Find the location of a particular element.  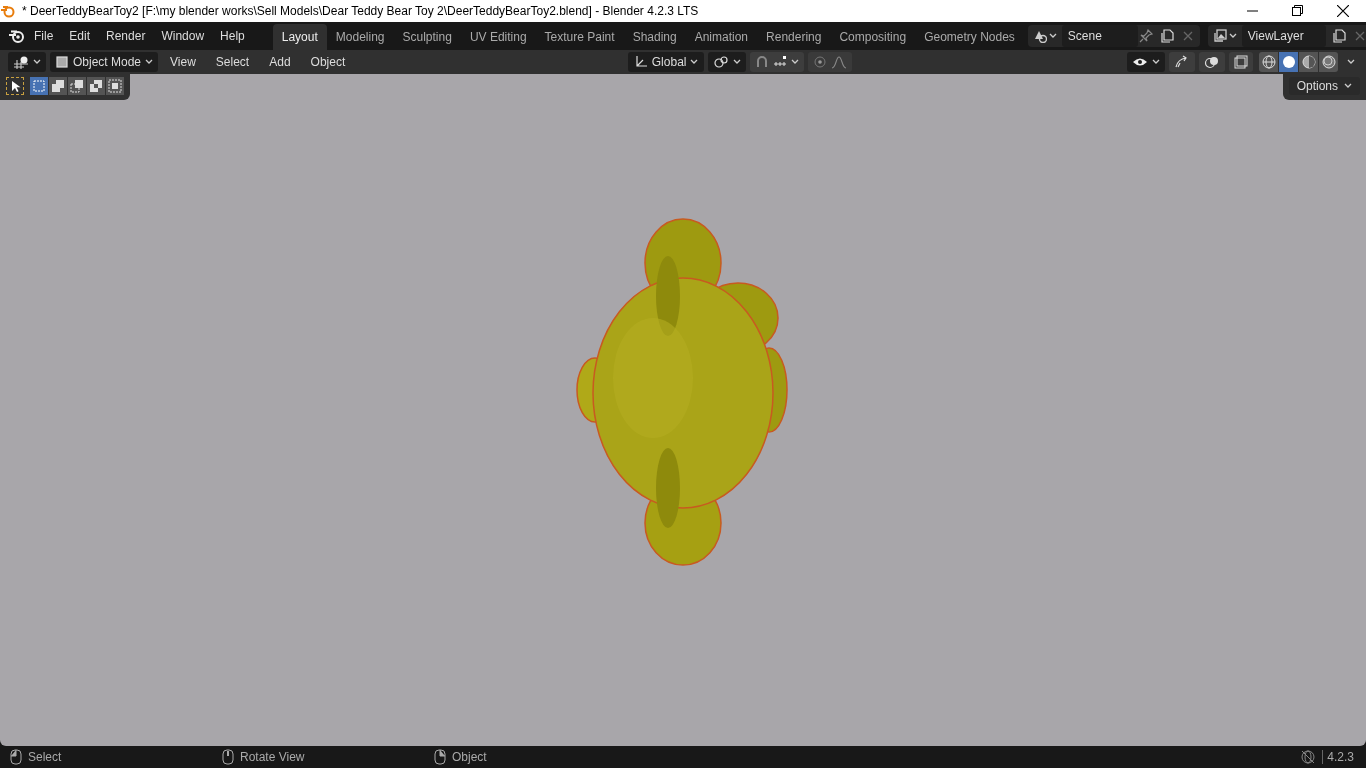

rendered-sphere-icon is located at coordinates (1328, 62).